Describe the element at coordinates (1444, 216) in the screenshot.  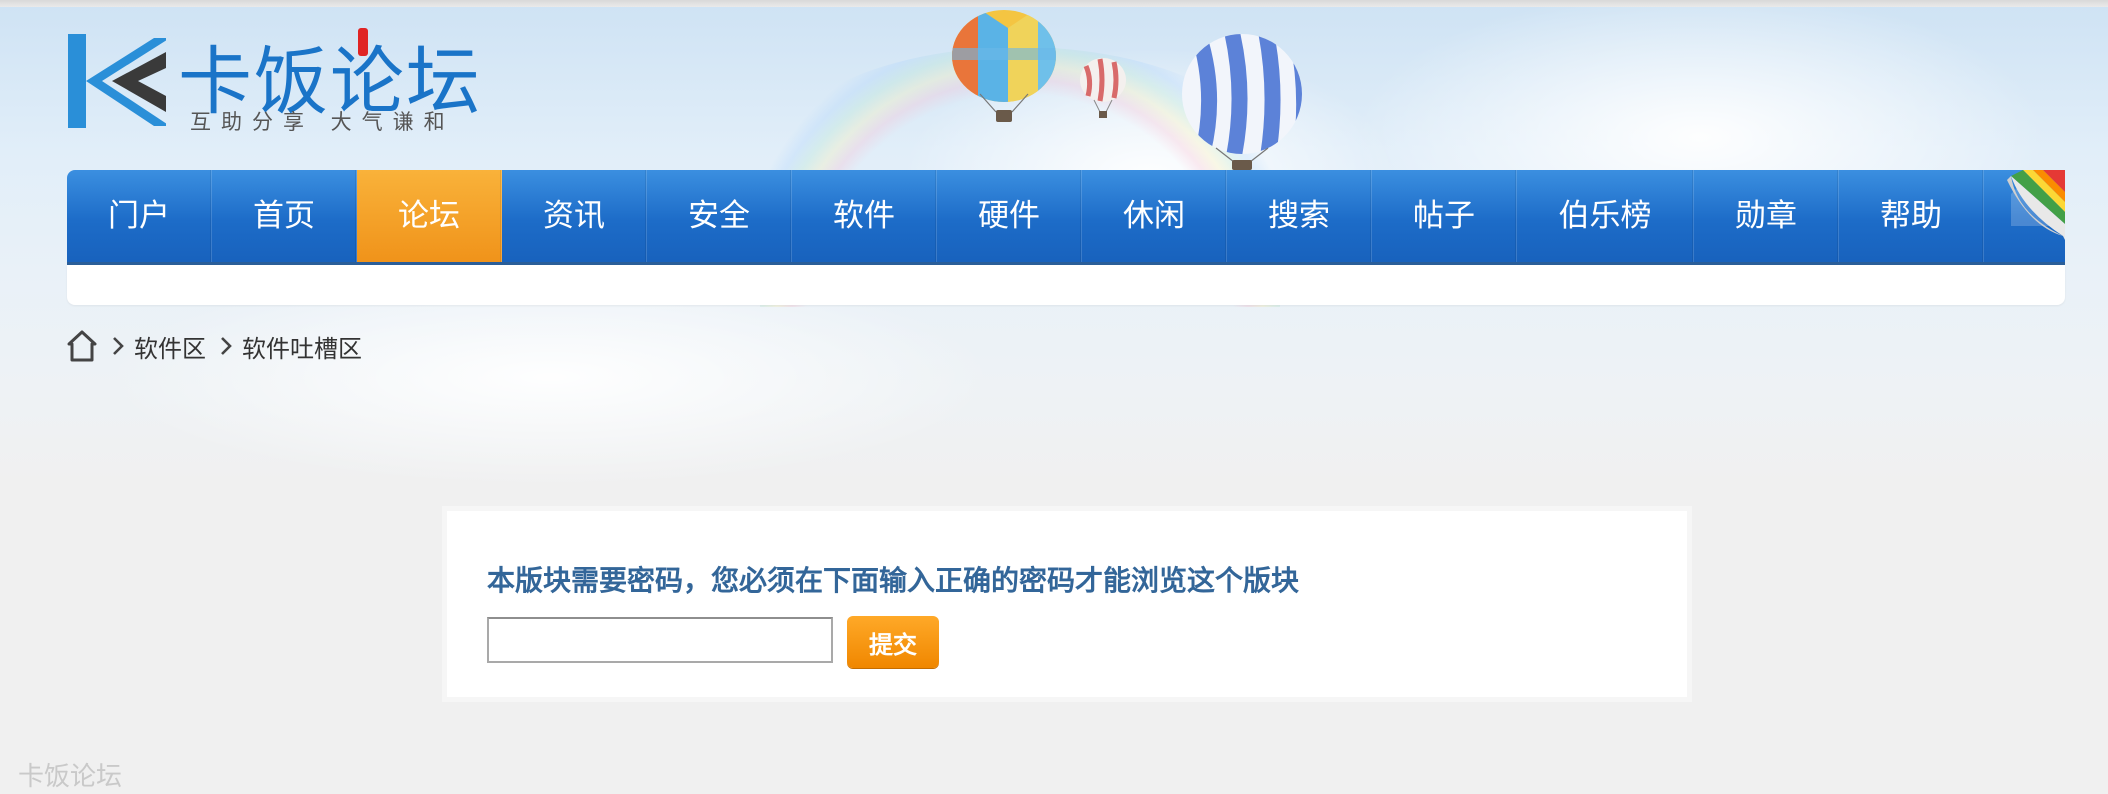
I see `nav-item-posts: 帖子` at that location.